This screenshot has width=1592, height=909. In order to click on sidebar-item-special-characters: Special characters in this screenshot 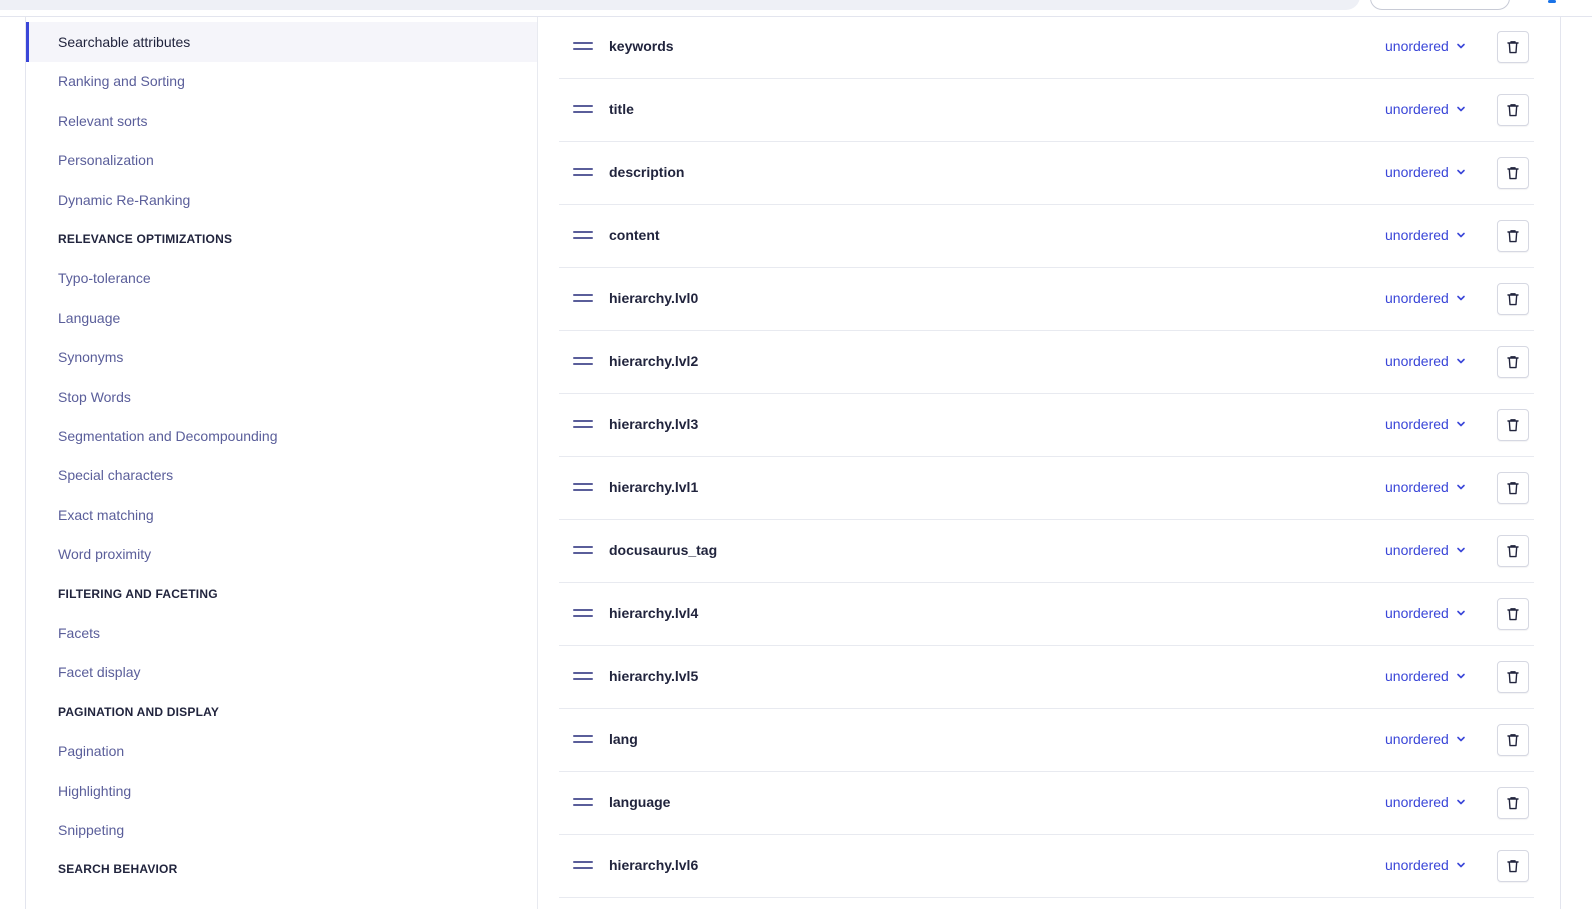, I will do `click(281, 475)`.